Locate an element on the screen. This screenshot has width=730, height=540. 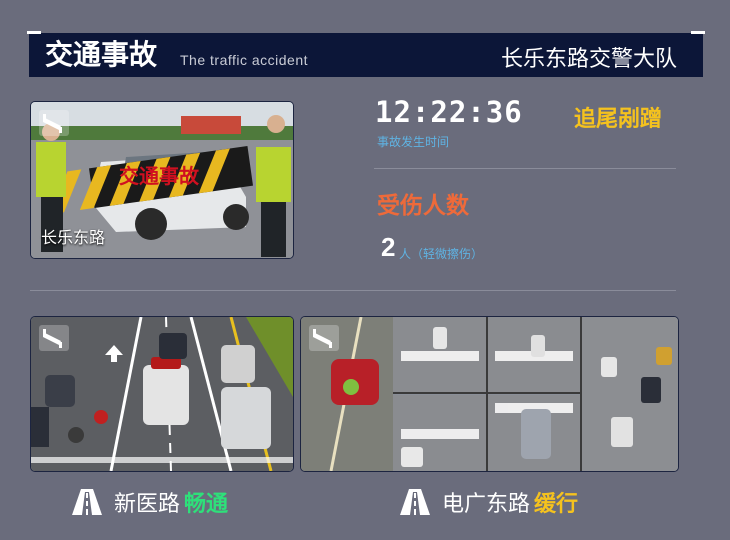
page-title-english: The traffic accident is located at coordinates (244, 60).